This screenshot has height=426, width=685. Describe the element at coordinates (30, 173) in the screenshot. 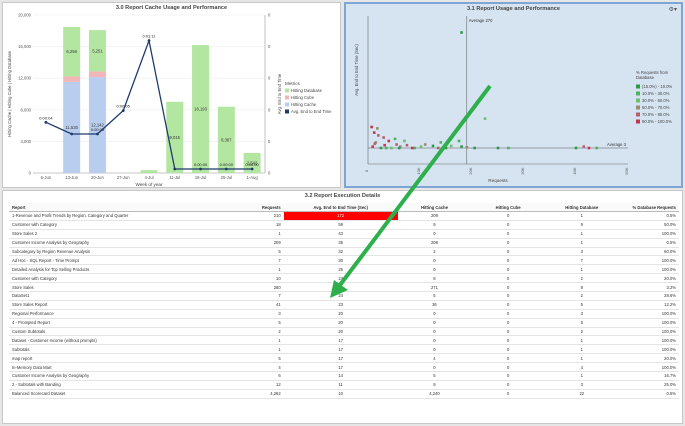

I see `y-tick-label: 0` at that location.